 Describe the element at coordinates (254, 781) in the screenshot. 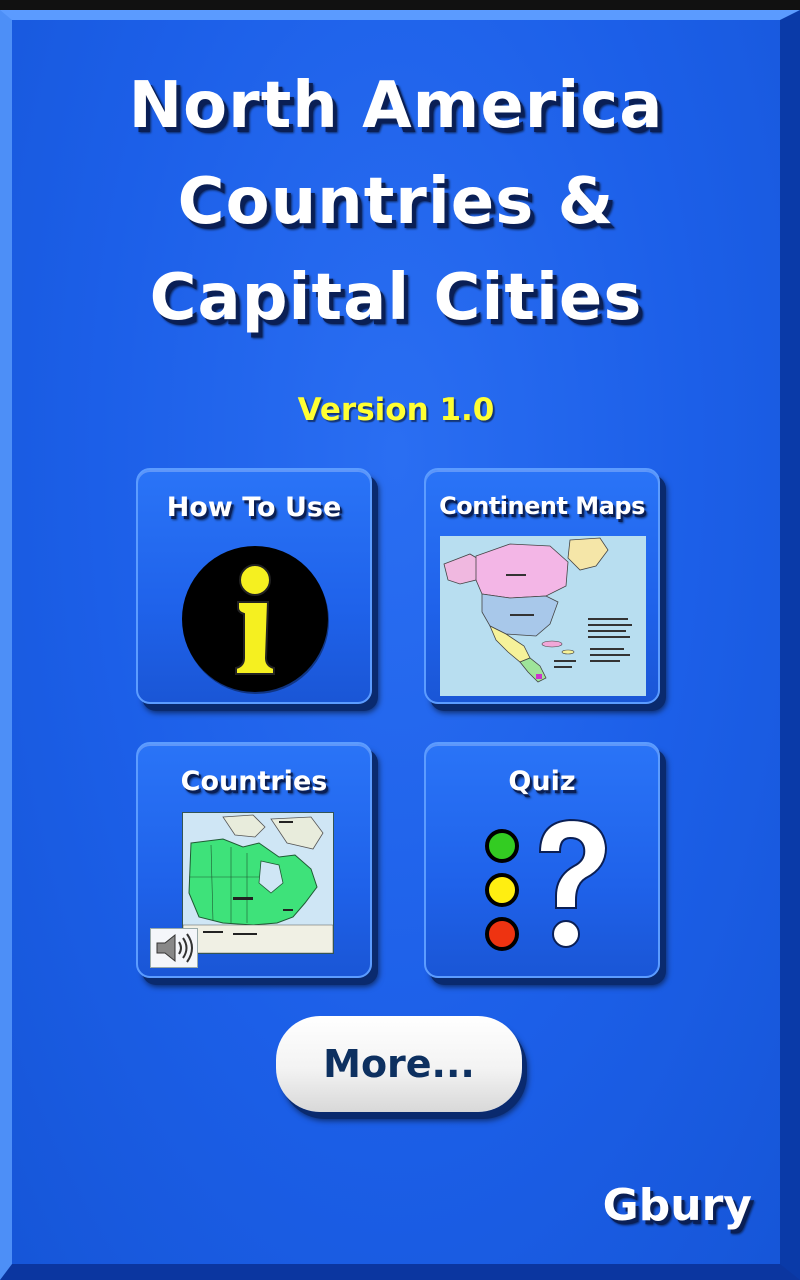

I see `countries-label: Countries` at that location.